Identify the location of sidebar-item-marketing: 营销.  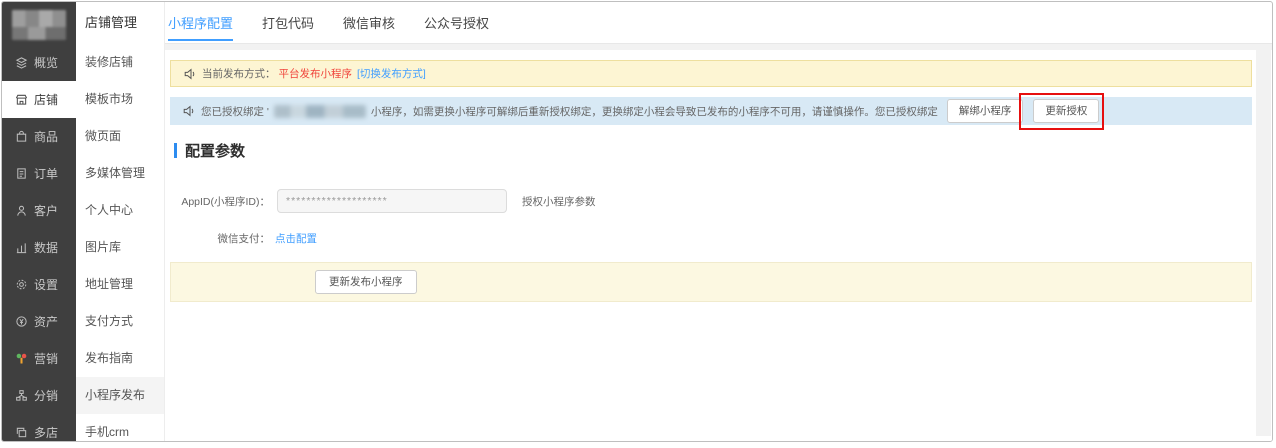
(39, 358).